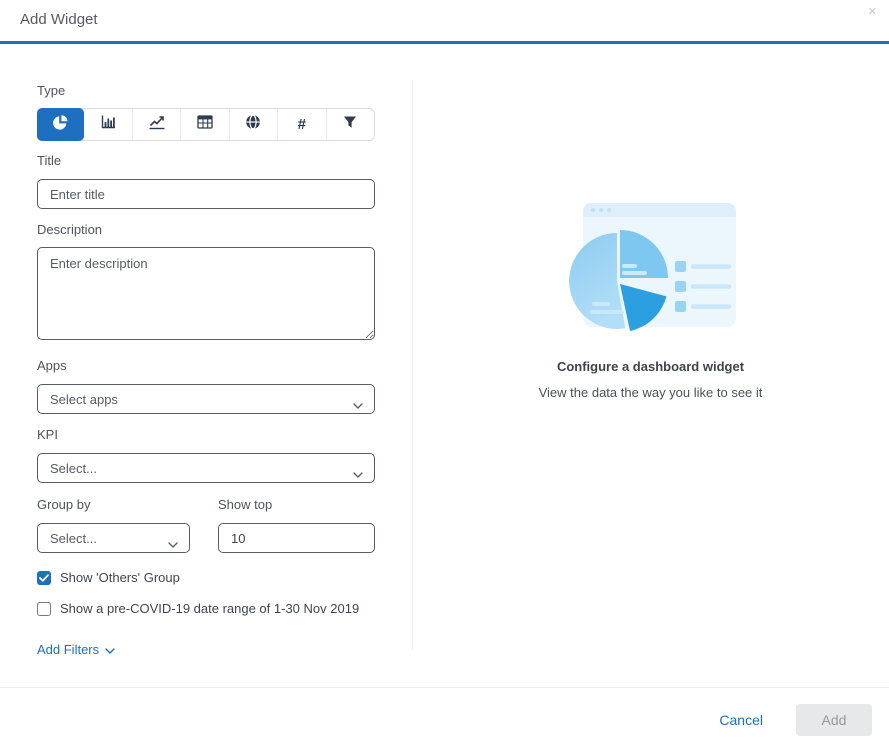 Image resolution: width=889 pixels, height=751 pixels. Describe the element at coordinates (44, 608) in the screenshot. I see `precovid-checkbox` at that location.